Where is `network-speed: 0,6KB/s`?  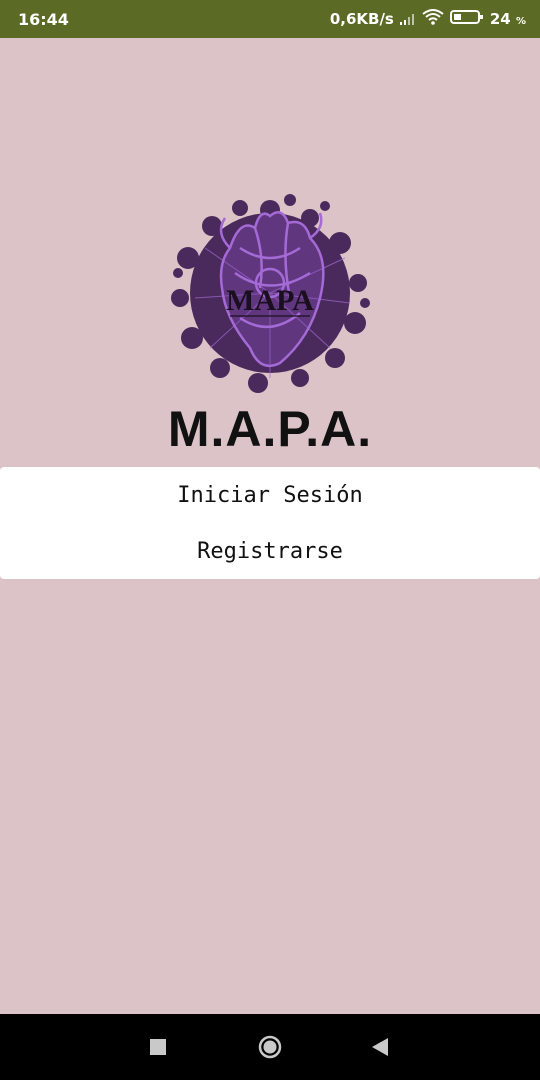
network-speed: 0,6KB/s is located at coordinates (361, 19).